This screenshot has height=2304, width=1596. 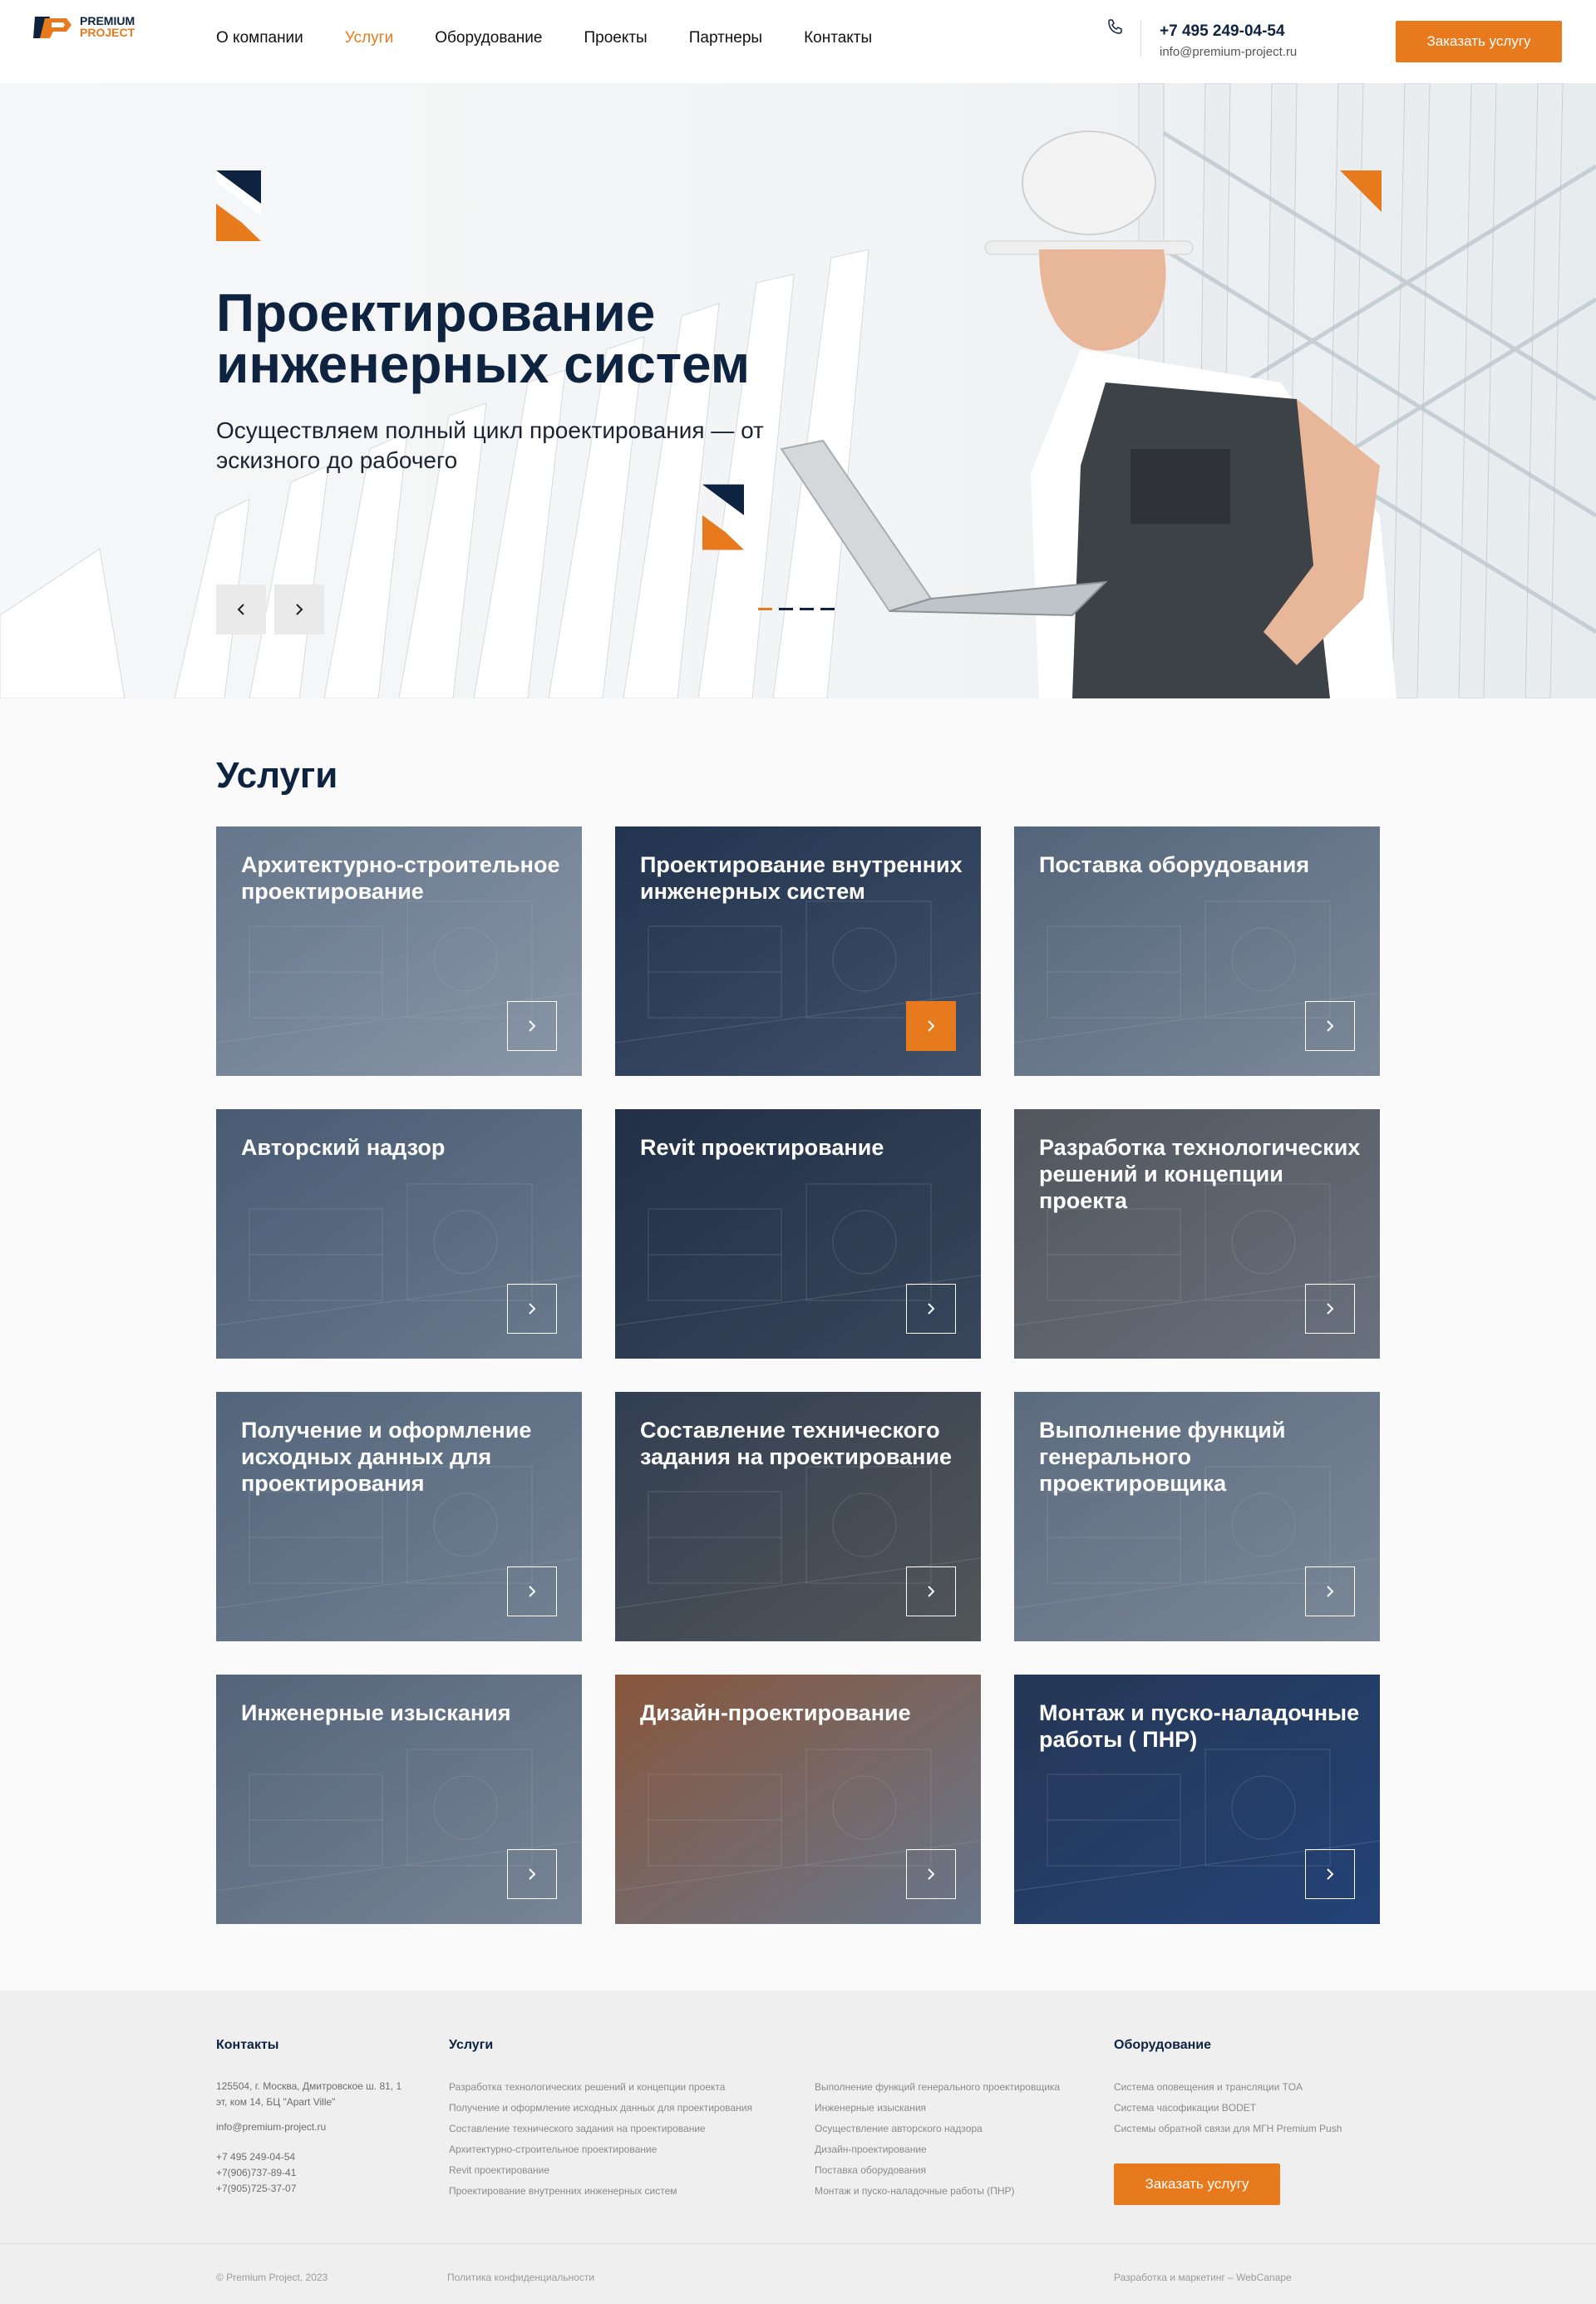 I want to click on logo-text: PREMIUM PROJECT, so click(x=107, y=27).